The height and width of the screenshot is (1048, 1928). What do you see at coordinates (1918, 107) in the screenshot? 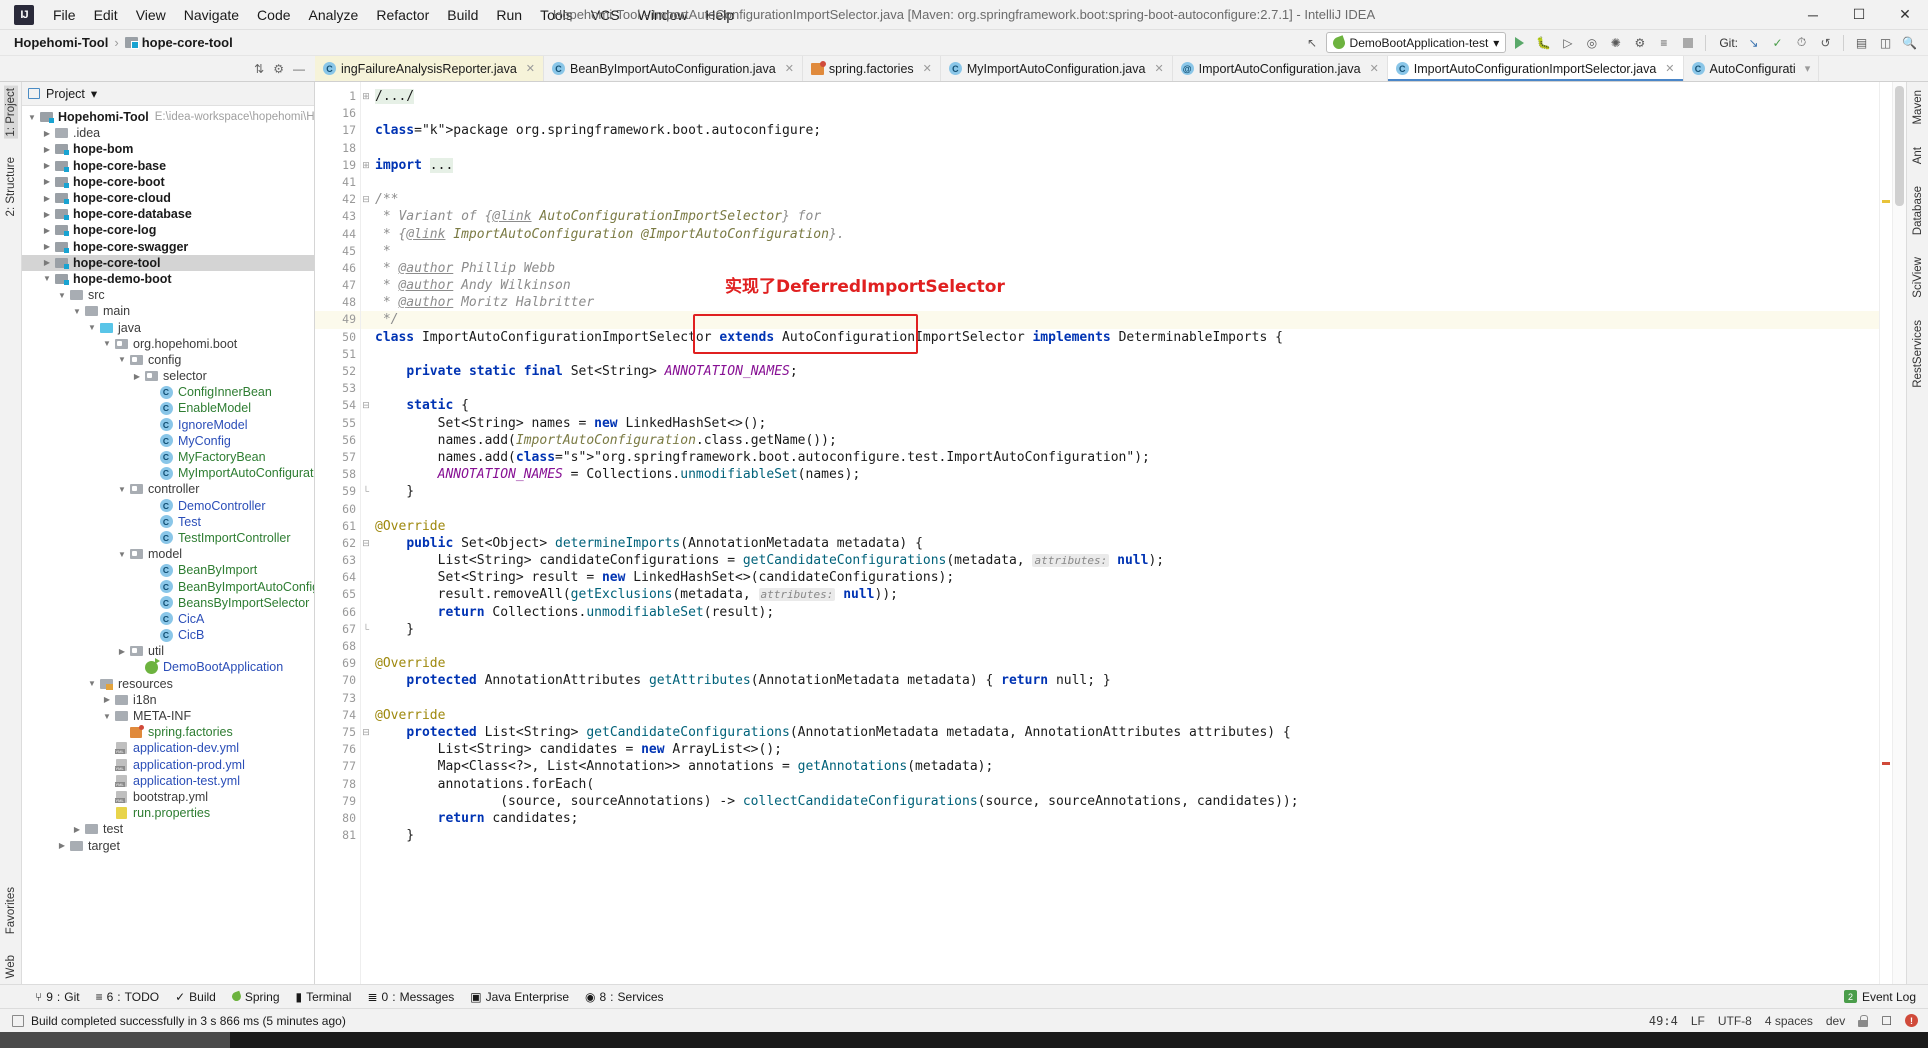
I see `sidebar-item-maven: Maven` at bounding box center [1918, 107].